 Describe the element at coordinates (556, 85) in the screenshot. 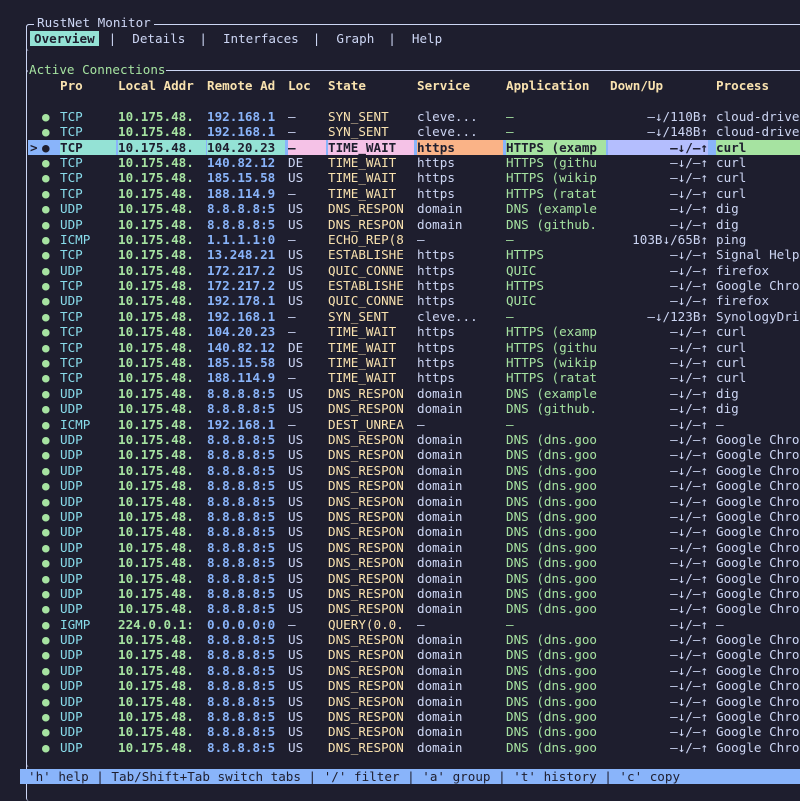

I see `column-header-application: Application` at that location.